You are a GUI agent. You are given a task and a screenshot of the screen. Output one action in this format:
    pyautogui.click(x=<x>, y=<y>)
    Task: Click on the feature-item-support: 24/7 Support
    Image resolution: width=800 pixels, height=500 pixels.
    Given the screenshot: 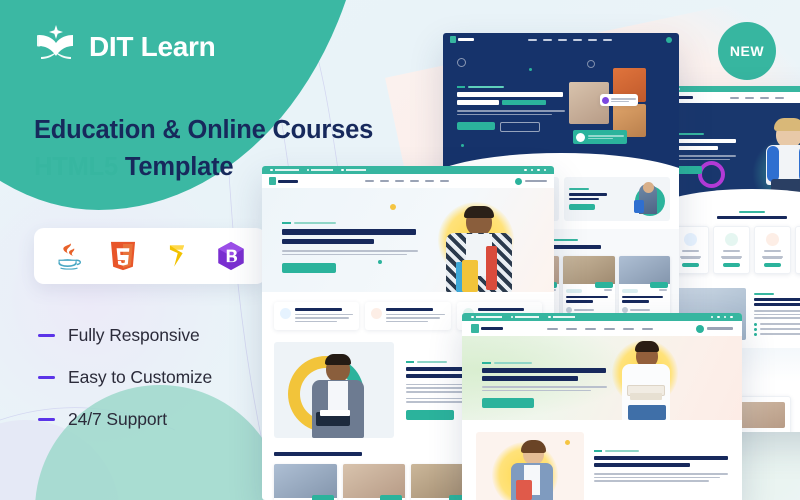 What is the action you would take?
    pyautogui.click(x=125, y=419)
    